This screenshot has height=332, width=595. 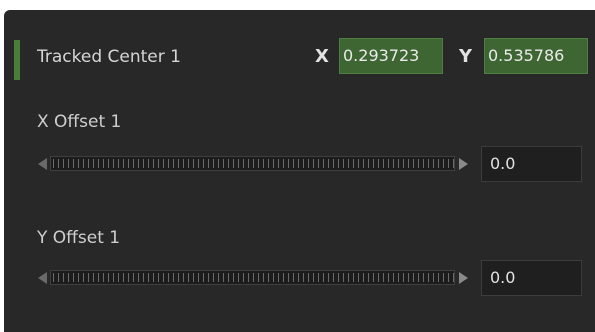 What do you see at coordinates (252, 277) in the screenshot?
I see `y-offset-slider` at bounding box center [252, 277].